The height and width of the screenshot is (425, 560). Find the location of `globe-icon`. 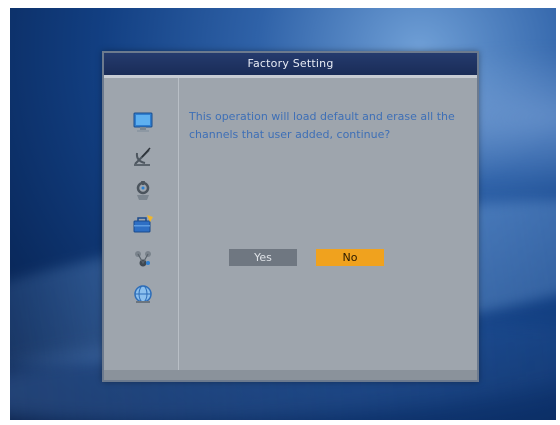

globe-icon is located at coordinates (143, 294).